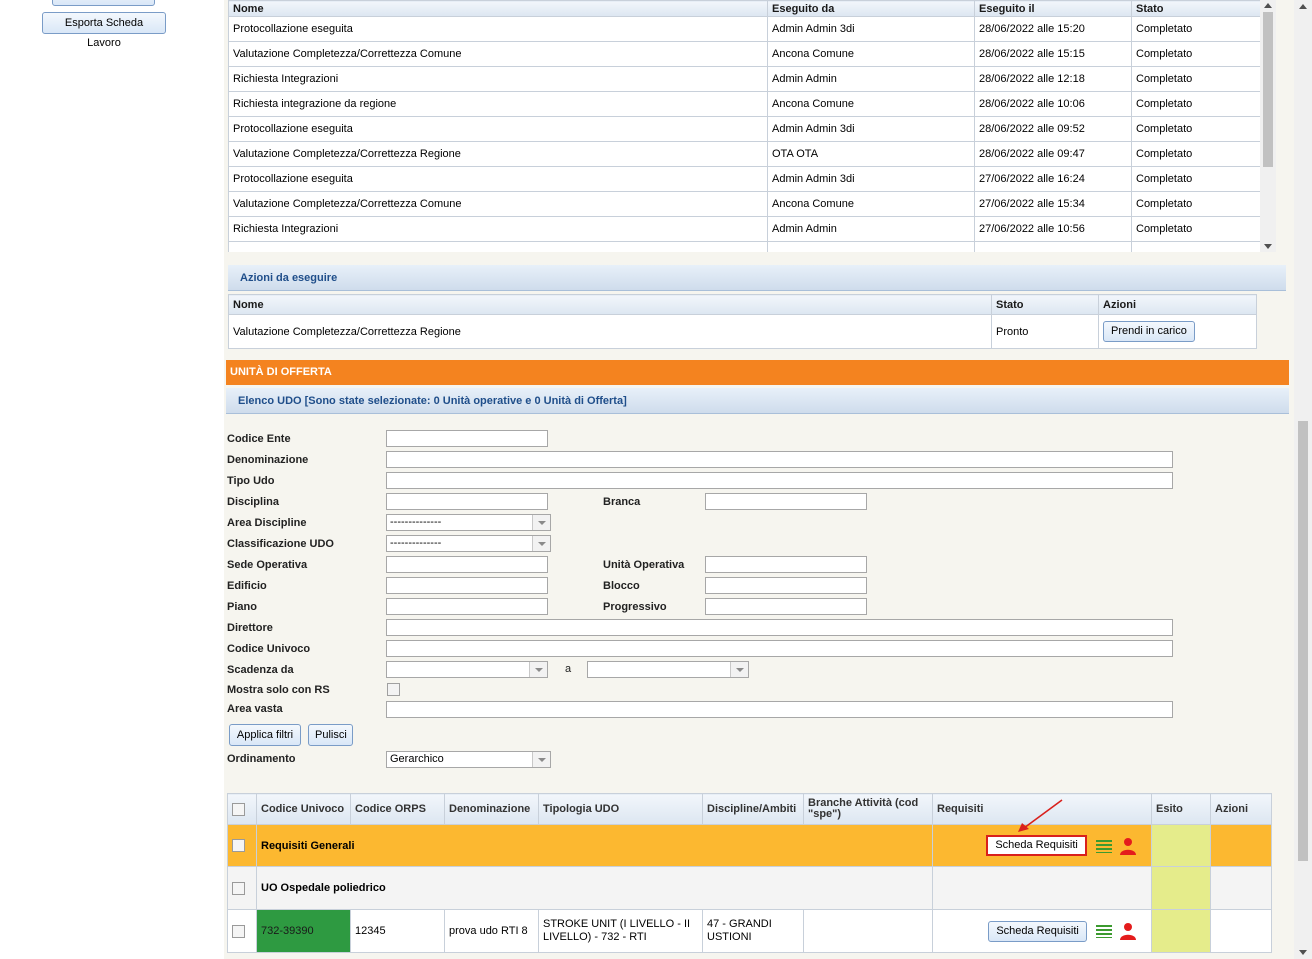  I want to click on col-stato: Stato, so click(1196, 8).